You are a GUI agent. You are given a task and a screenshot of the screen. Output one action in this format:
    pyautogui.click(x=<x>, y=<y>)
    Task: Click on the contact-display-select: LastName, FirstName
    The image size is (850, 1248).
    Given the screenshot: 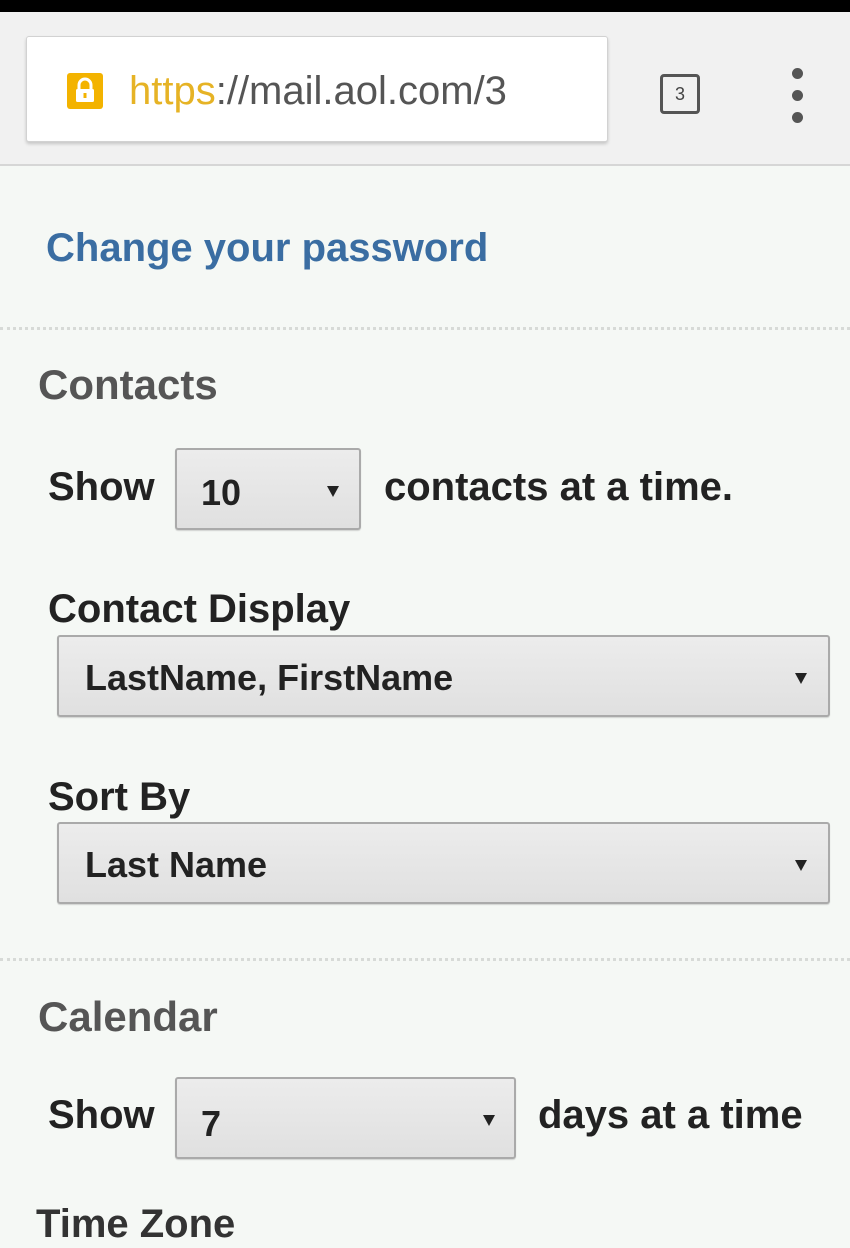 What is the action you would take?
    pyautogui.click(x=443, y=676)
    